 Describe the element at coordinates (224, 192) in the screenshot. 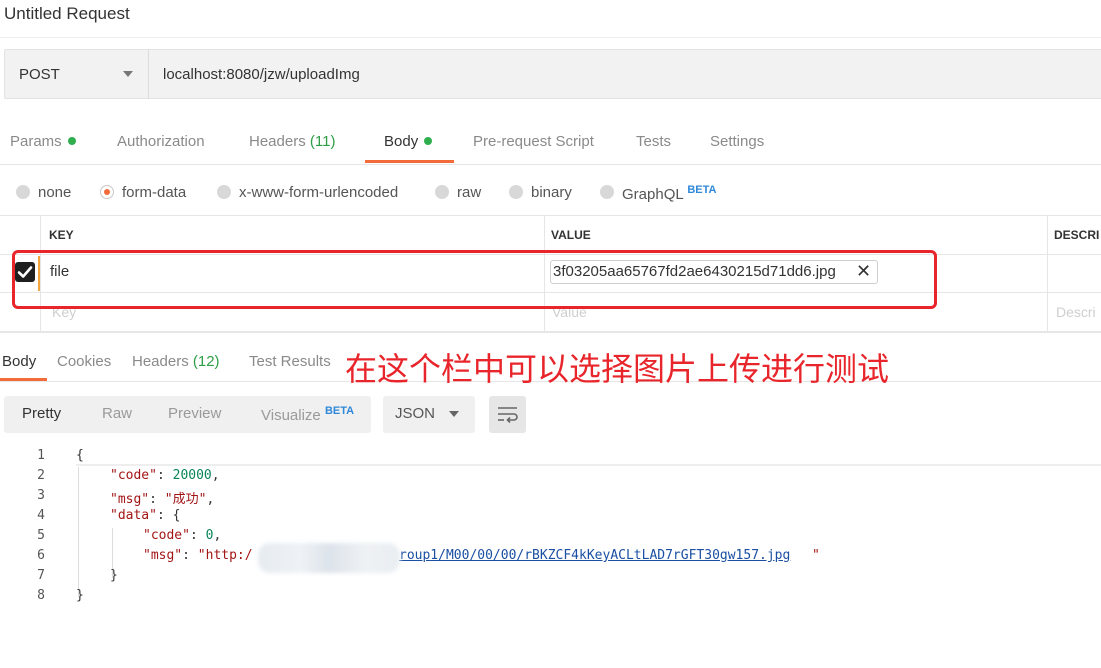

I see `radio-x-www-form-urlencoded` at that location.